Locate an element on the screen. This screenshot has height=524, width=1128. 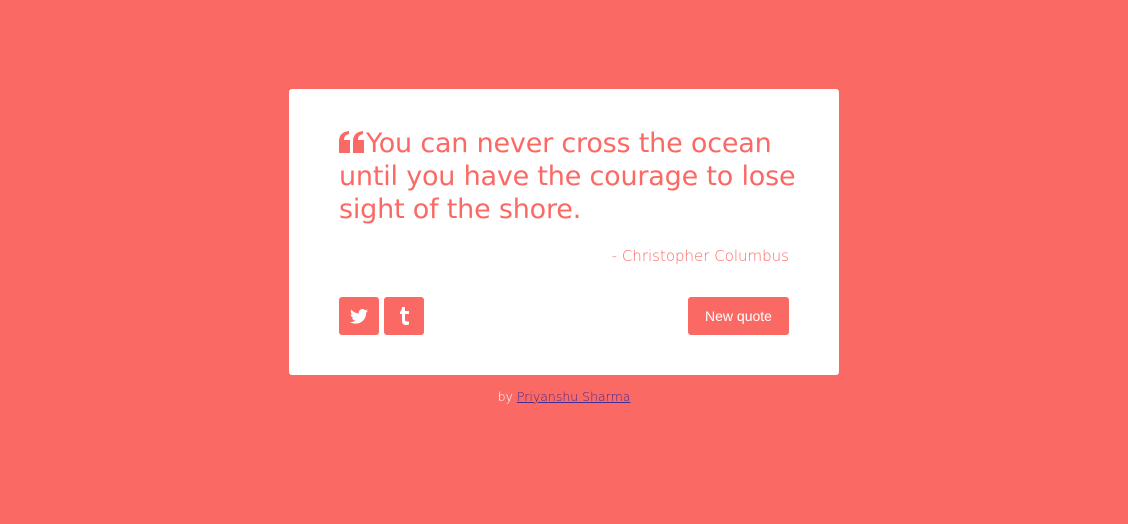
quote-author: - Christopher Columbus is located at coordinates (700, 256).